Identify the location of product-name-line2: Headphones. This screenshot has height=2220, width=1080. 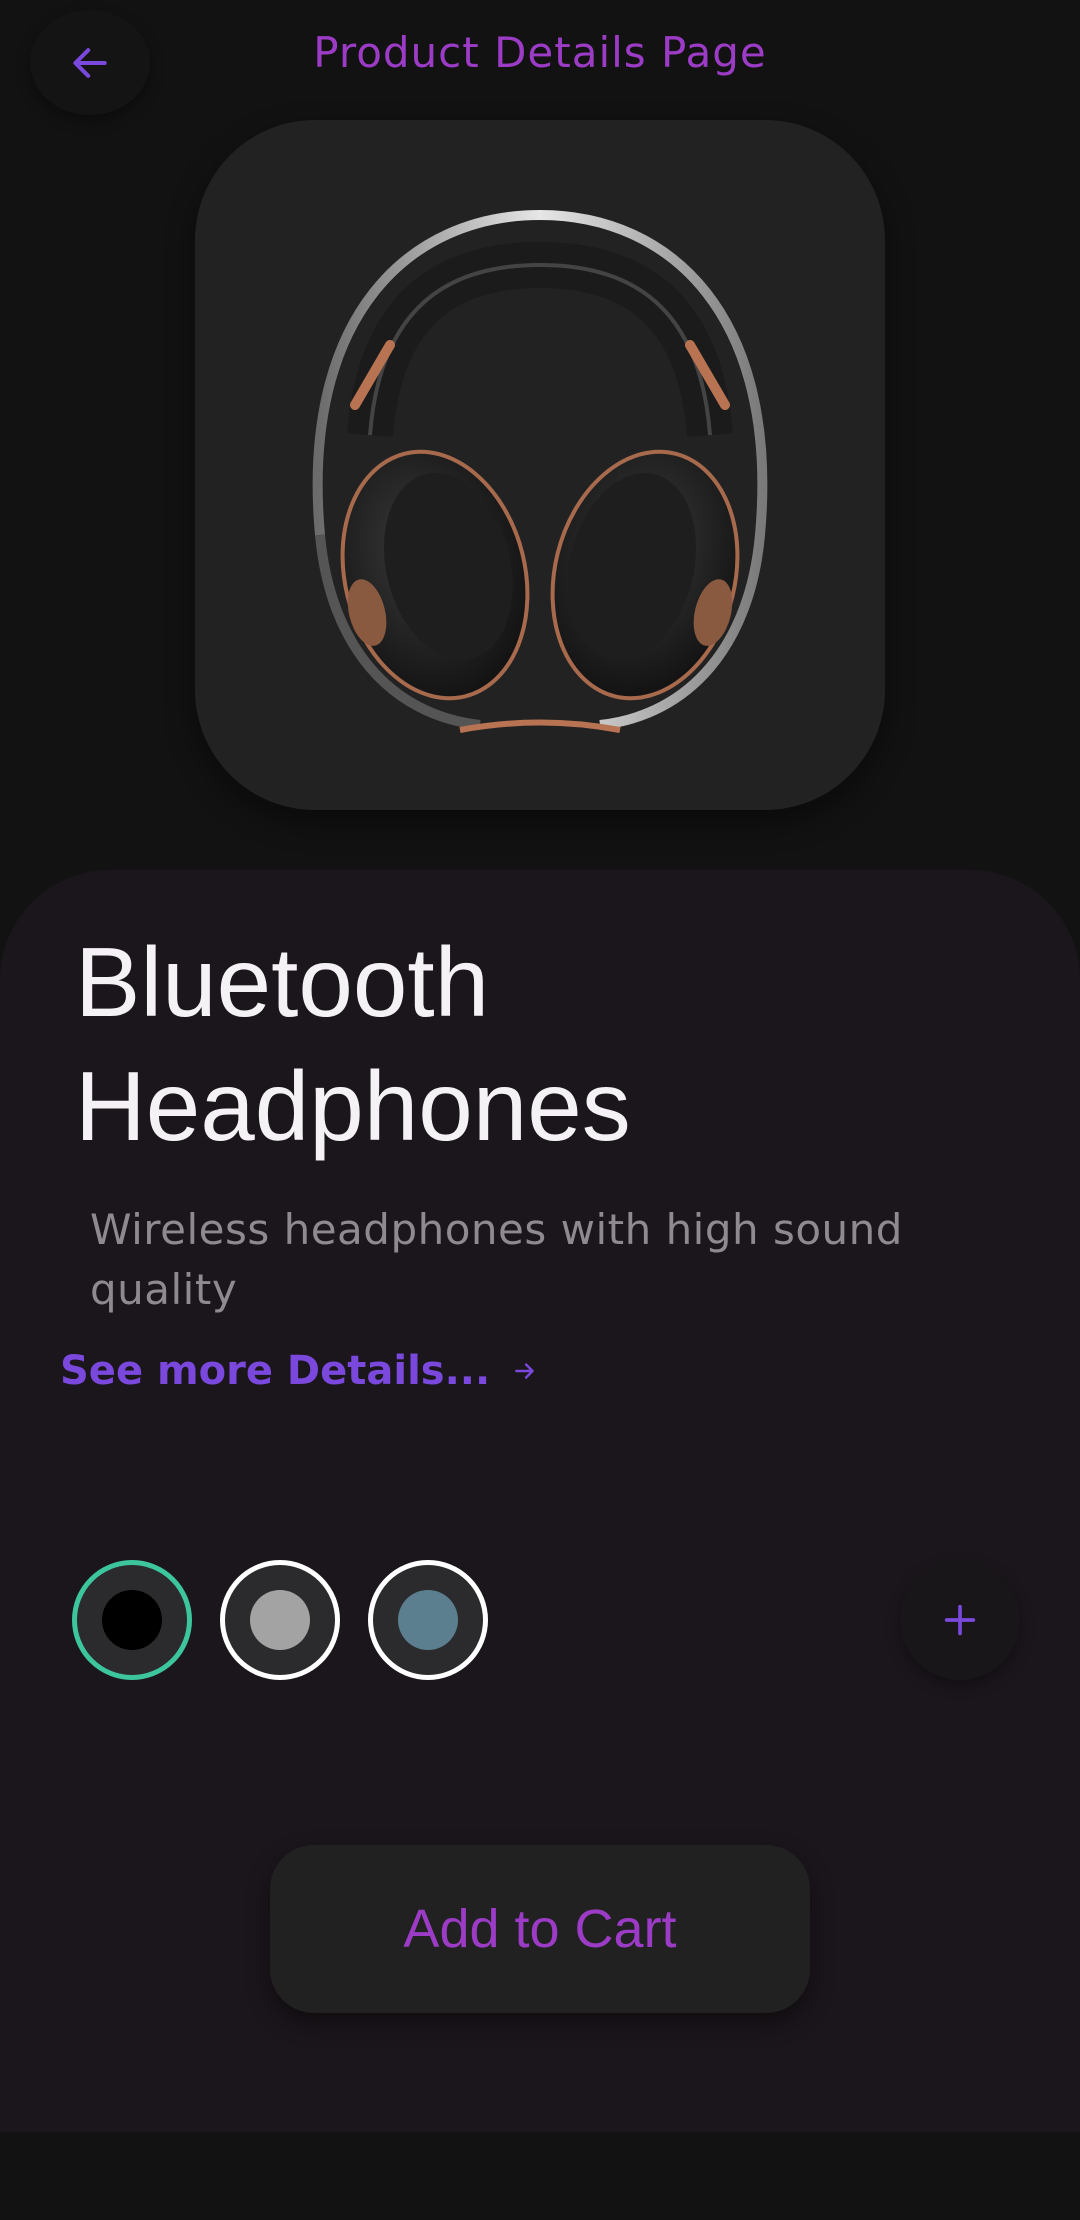
(353, 1106).